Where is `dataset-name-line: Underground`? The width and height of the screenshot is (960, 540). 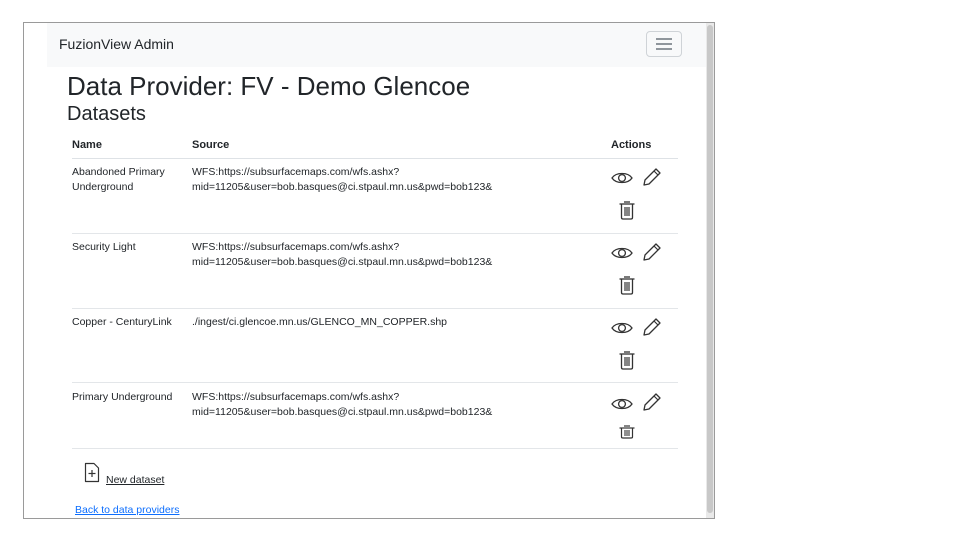 dataset-name-line: Underground is located at coordinates (103, 187).